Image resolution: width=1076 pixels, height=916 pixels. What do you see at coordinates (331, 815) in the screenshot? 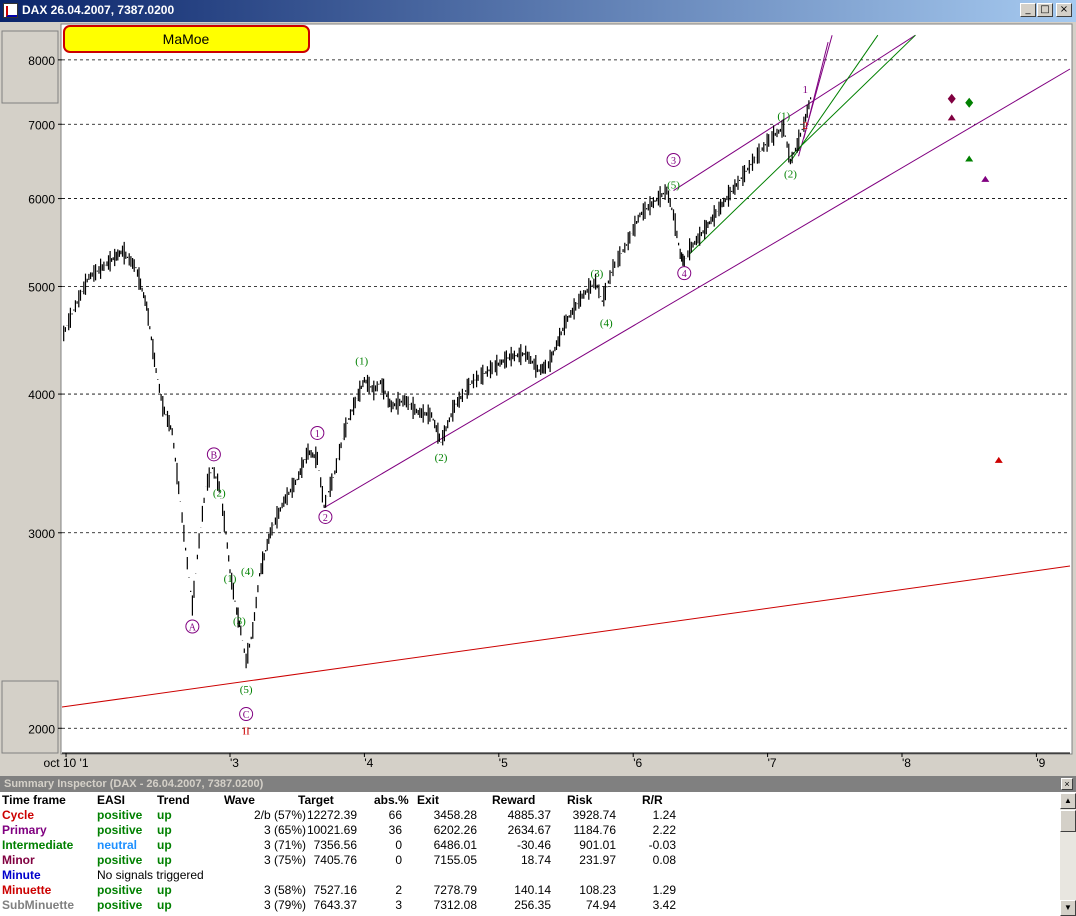
I see `cell-target: 12272.39` at bounding box center [331, 815].